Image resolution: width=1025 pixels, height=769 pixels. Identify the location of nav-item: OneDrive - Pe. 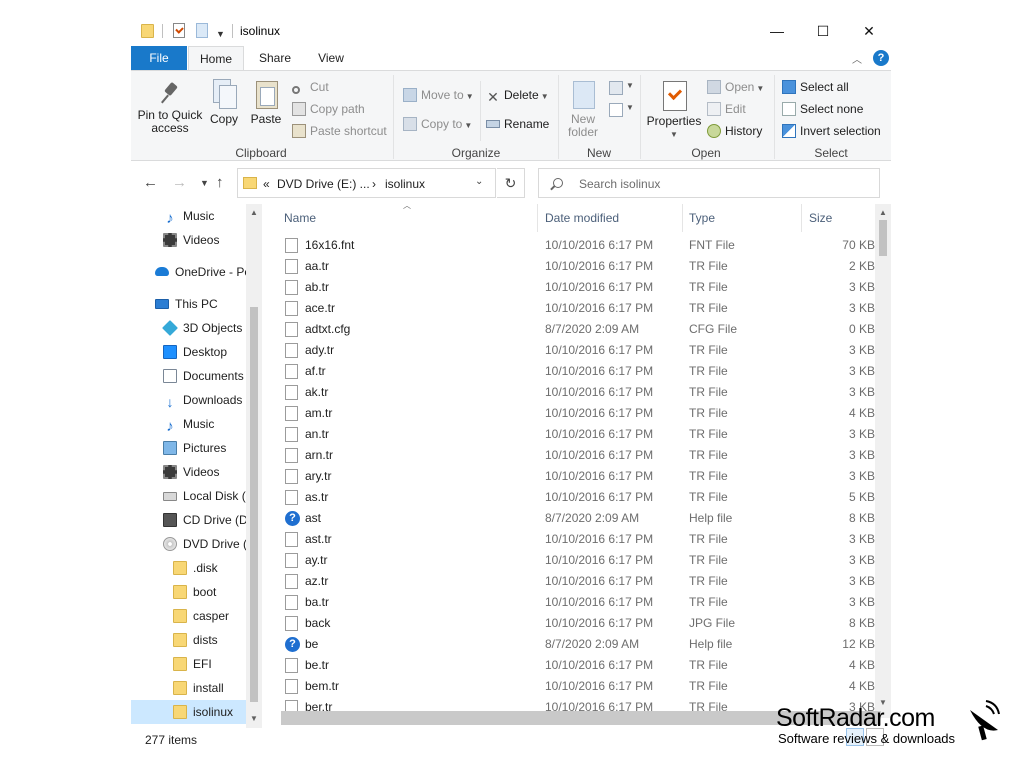
(188, 272).